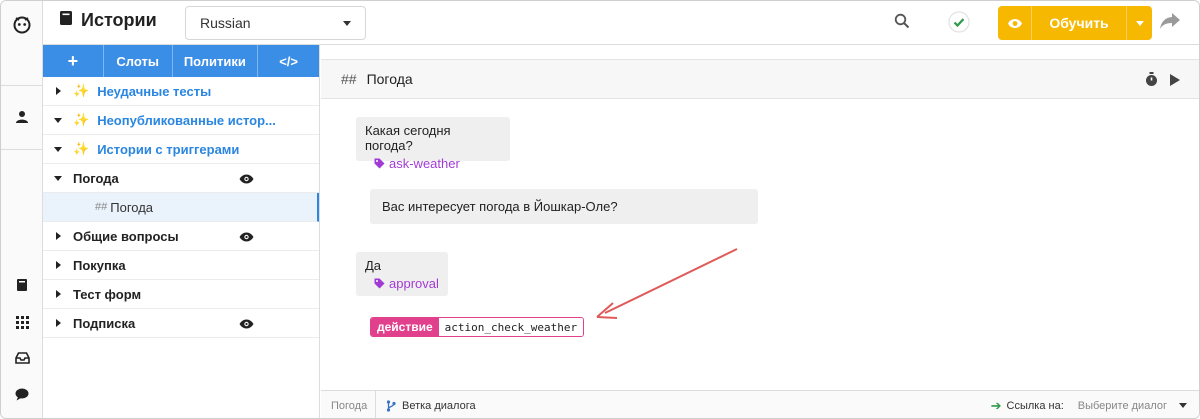 Image resolution: width=1200 pixels, height=419 pixels. I want to click on dialog-select-placeholder: Выберите диалог, so click(1122, 405).